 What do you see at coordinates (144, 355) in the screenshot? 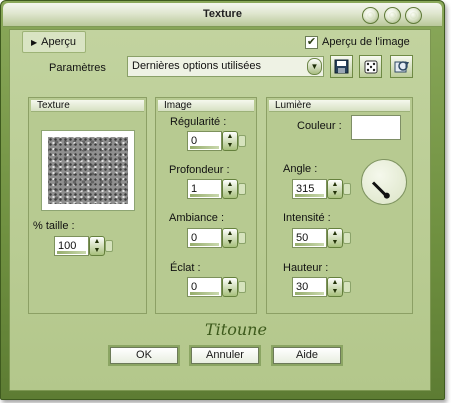
I see `ok-button: OK` at bounding box center [144, 355].